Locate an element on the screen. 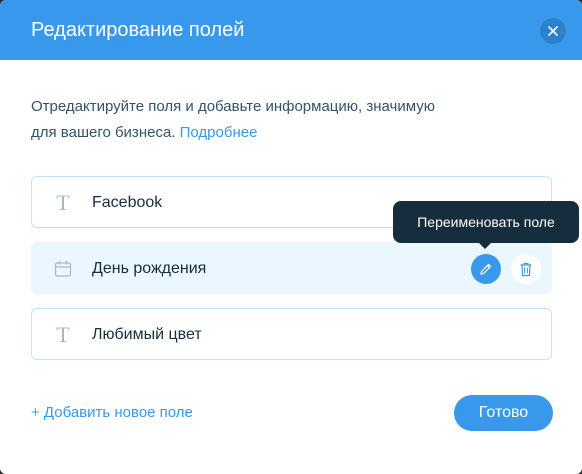 The height and width of the screenshot is (474, 582). pencil-icon is located at coordinates (486, 269).